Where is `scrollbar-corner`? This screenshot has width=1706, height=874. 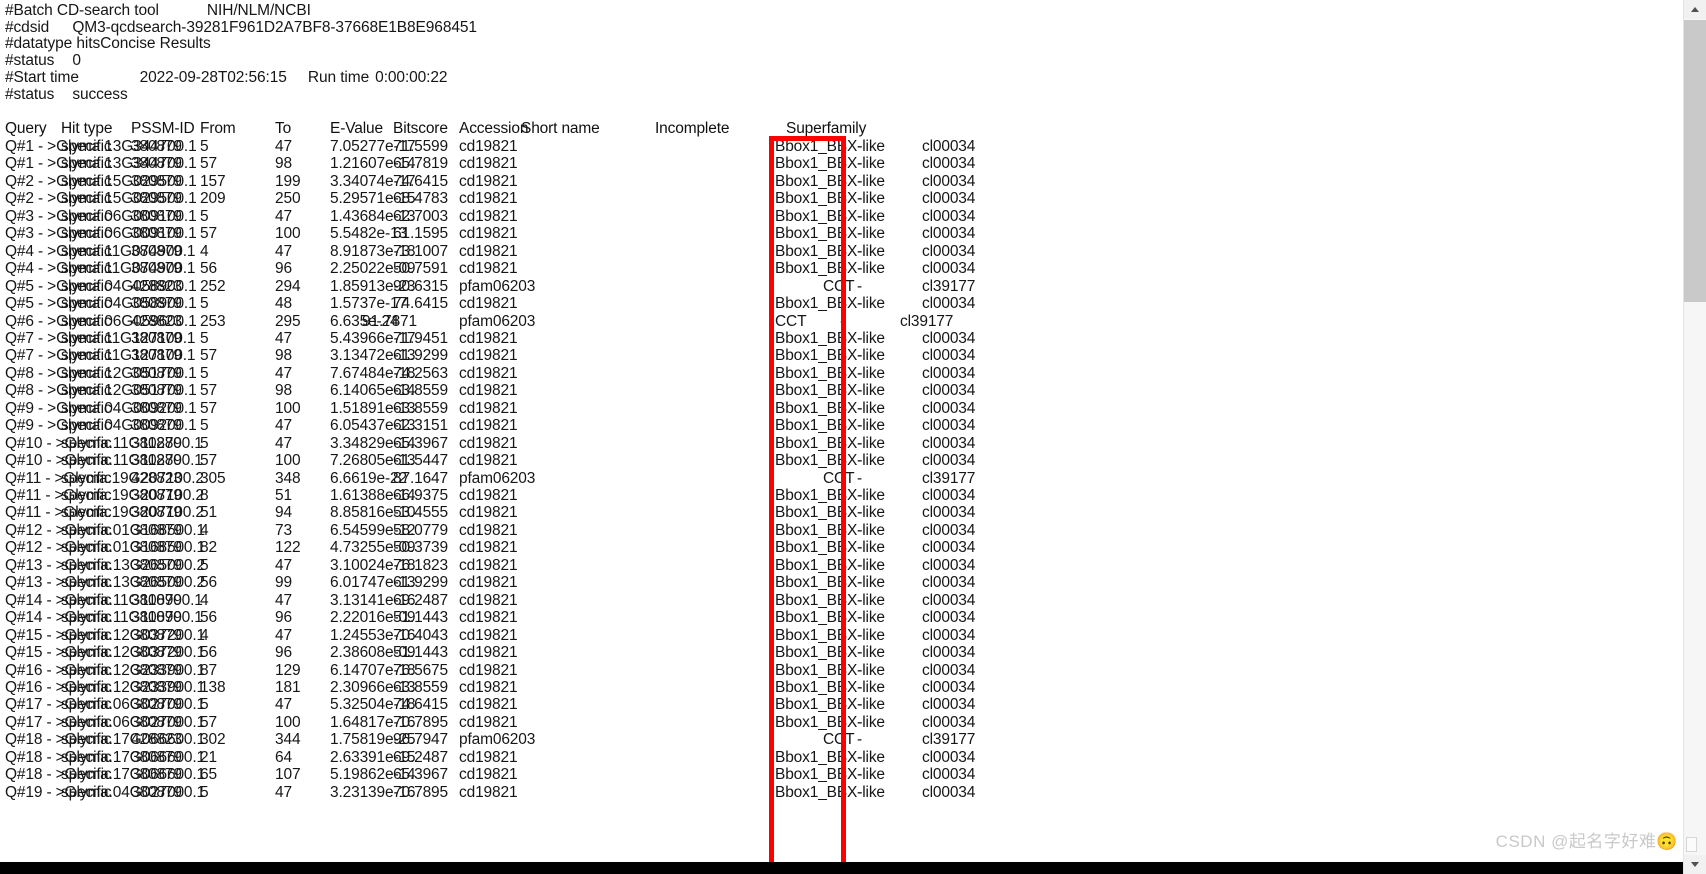 scrollbar-corner is located at coordinates (1691, 844).